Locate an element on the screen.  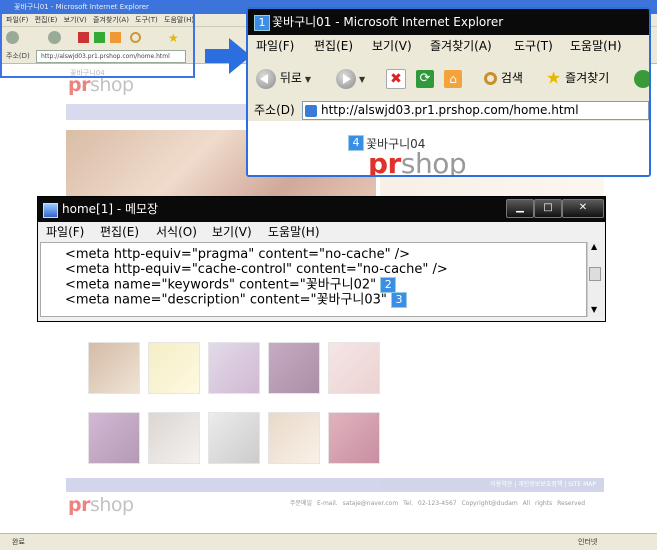
address-label: 주소(D) is located at coordinates (274, 110).